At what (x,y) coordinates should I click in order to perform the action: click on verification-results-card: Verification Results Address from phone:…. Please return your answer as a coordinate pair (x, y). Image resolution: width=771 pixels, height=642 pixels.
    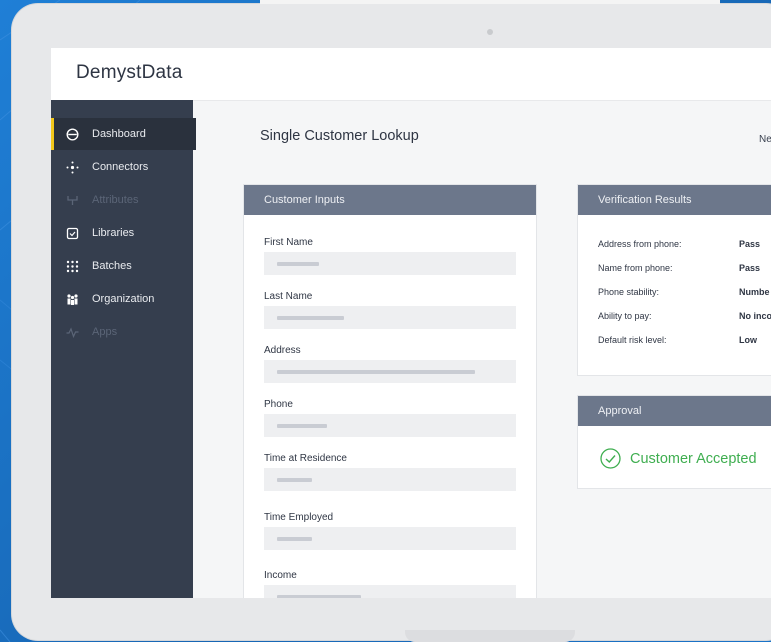
    Looking at the image, I should click on (674, 280).